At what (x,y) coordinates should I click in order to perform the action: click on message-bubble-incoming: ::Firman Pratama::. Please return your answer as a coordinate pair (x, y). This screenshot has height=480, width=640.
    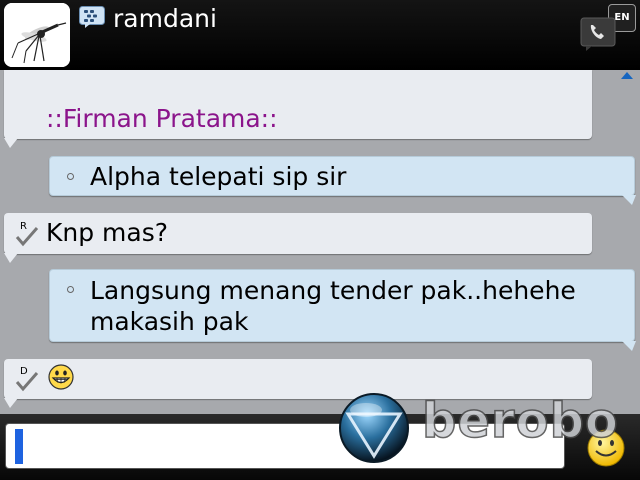
    Looking at the image, I should click on (298, 104).